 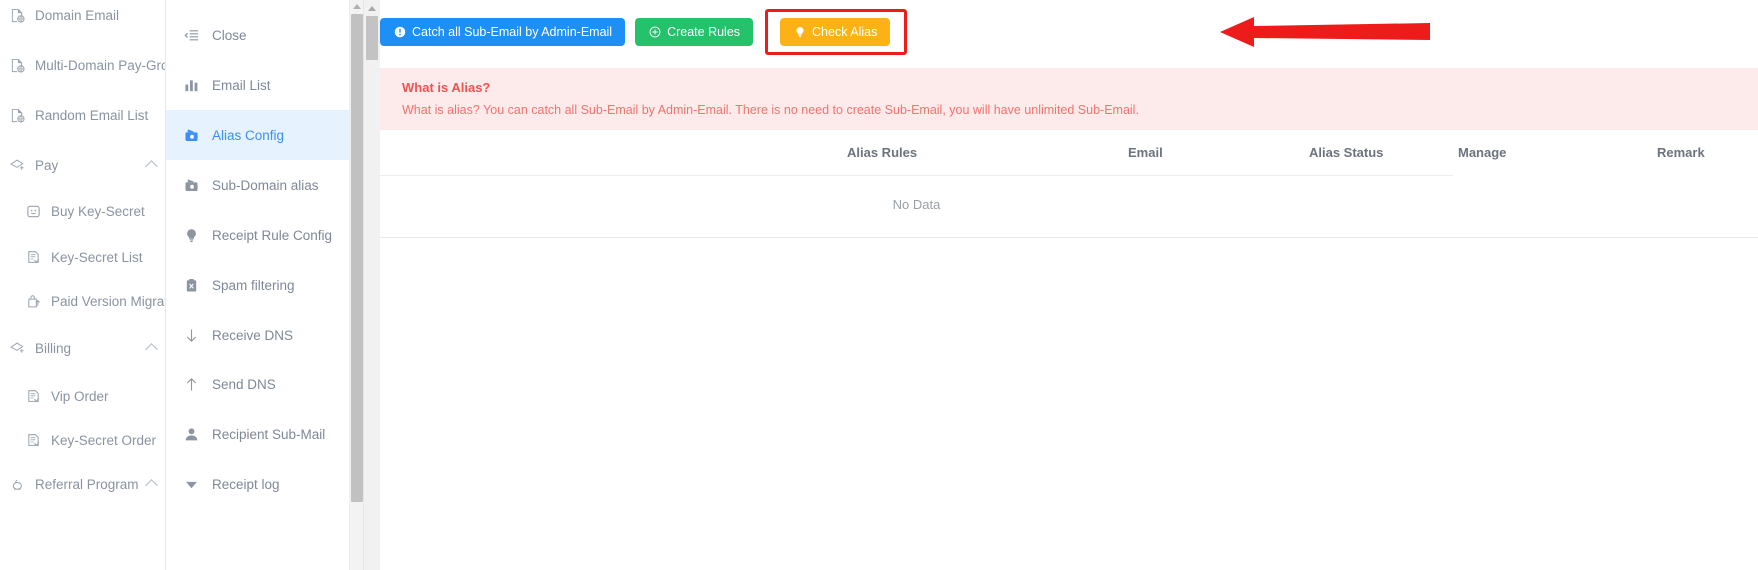 What do you see at coordinates (248, 135) in the screenshot?
I see `submenu-item-label: Alias Config` at bounding box center [248, 135].